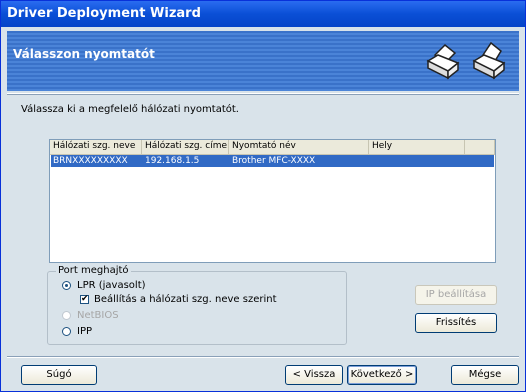 Image resolution: width=526 pixels, height=392 pixels. What do you see at coordinates (90, 161) in the screenshot?
I see `row-name: BRNXXXXXXXXX` at bounding box center [90, 161].